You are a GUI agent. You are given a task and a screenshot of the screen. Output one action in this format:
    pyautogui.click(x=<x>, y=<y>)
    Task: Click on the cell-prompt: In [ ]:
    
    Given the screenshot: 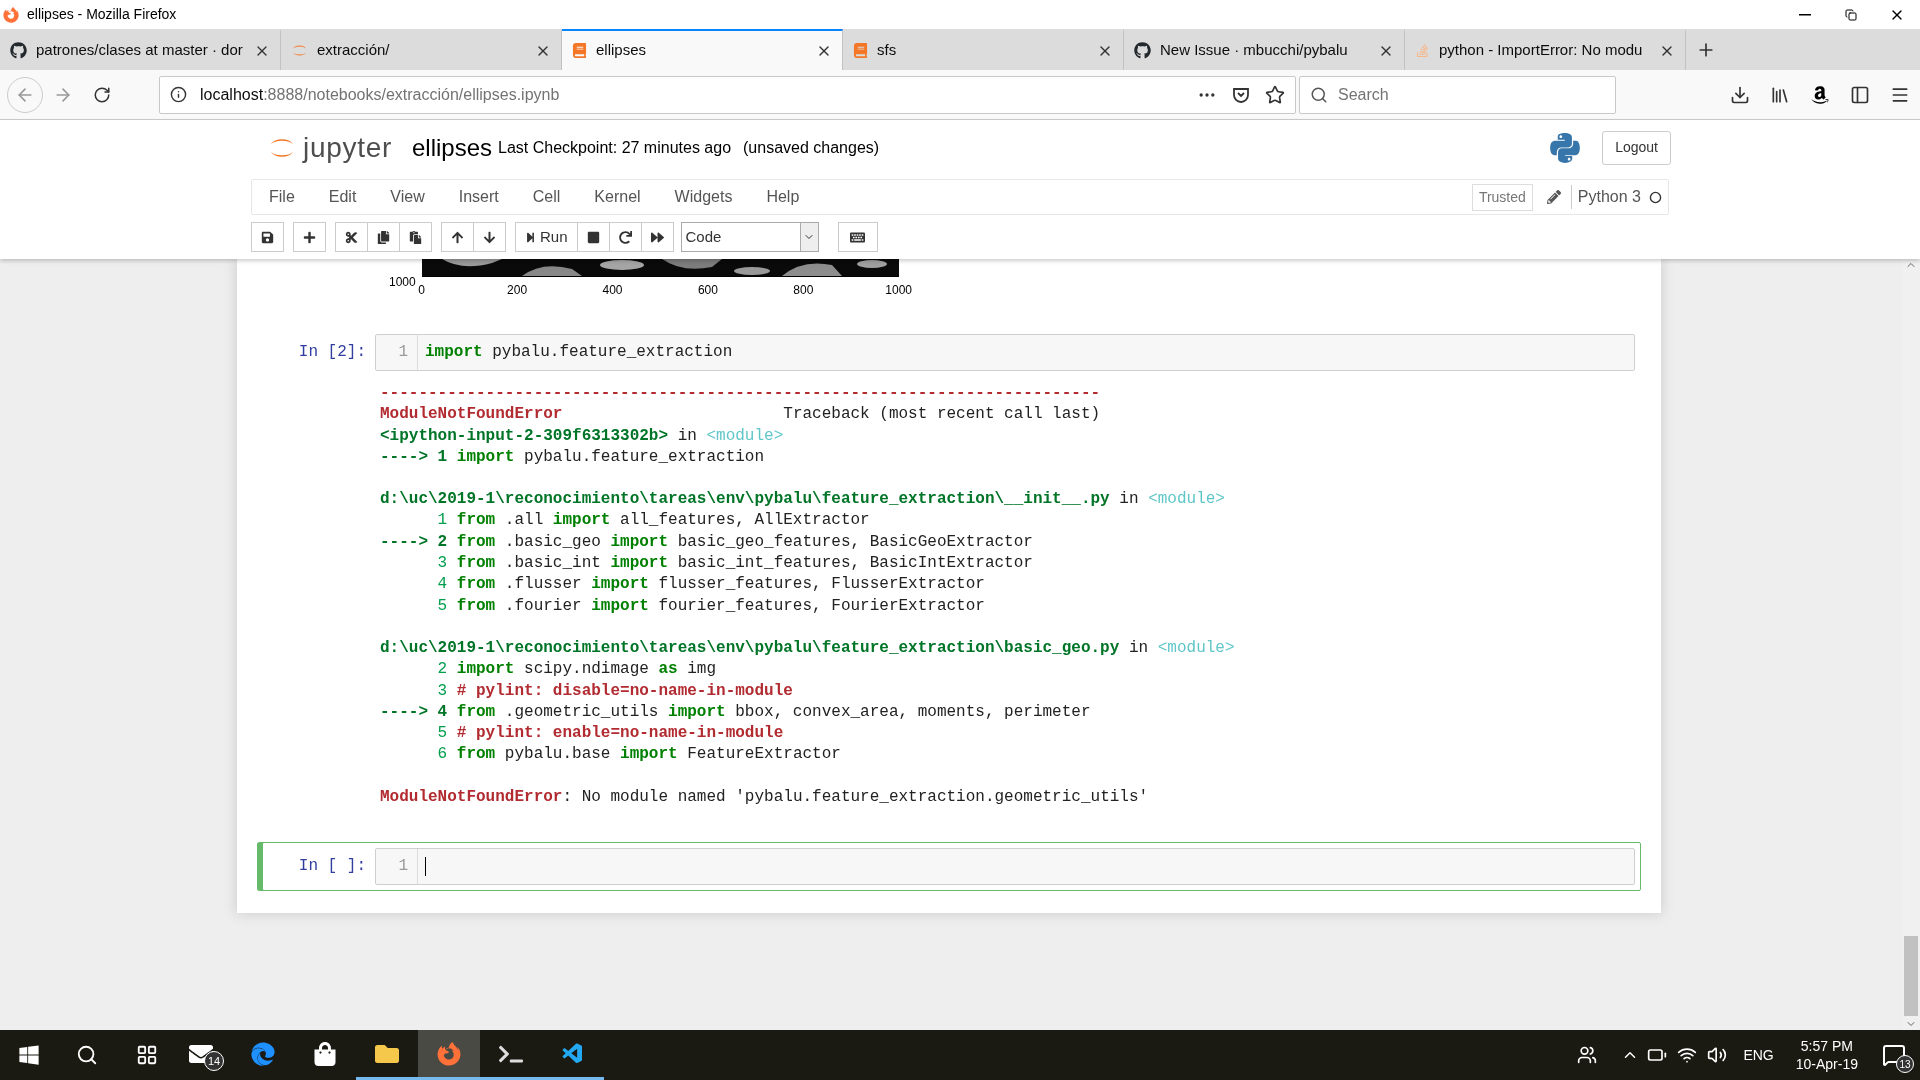 What is the action you would take?
    pyautogui.click(x=332, y=867)
    